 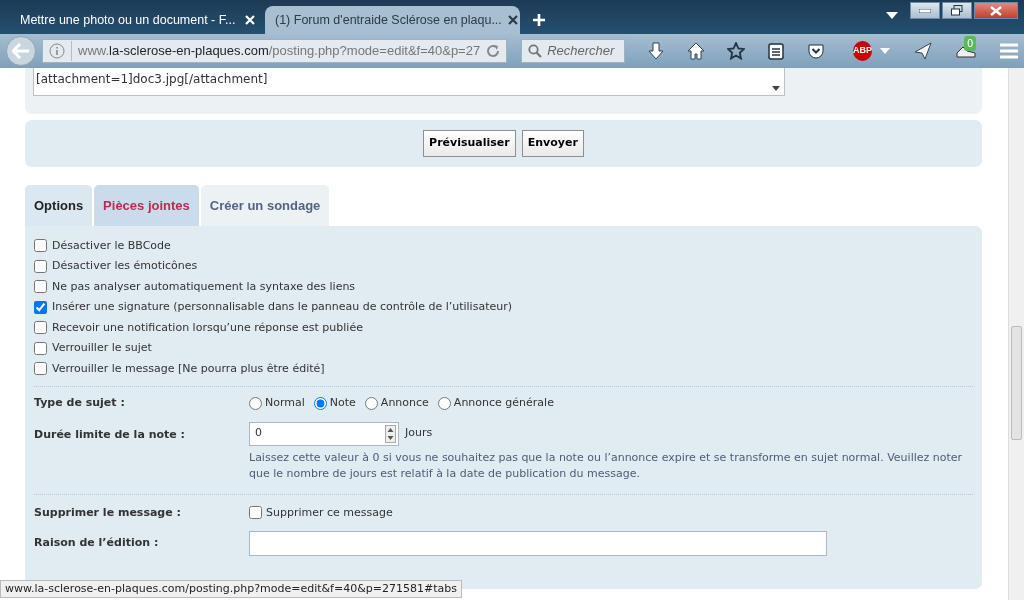 I want to click on field-label: Supprimer le message :, so click(x=108, y=512).